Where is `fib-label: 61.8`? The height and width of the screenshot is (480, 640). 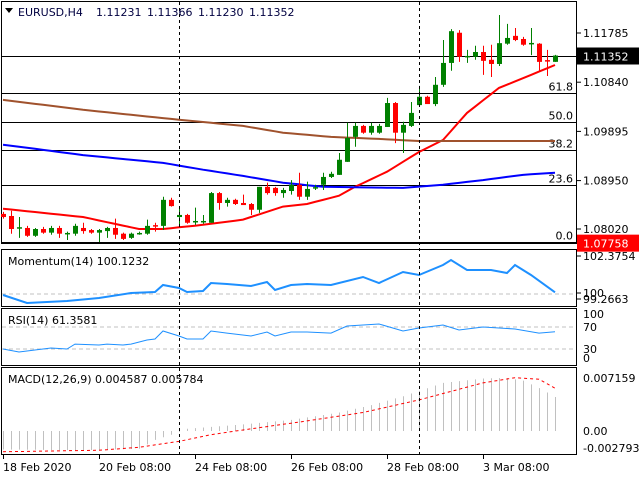
fib-label: 61.8 is located at coordinates (561, 87).